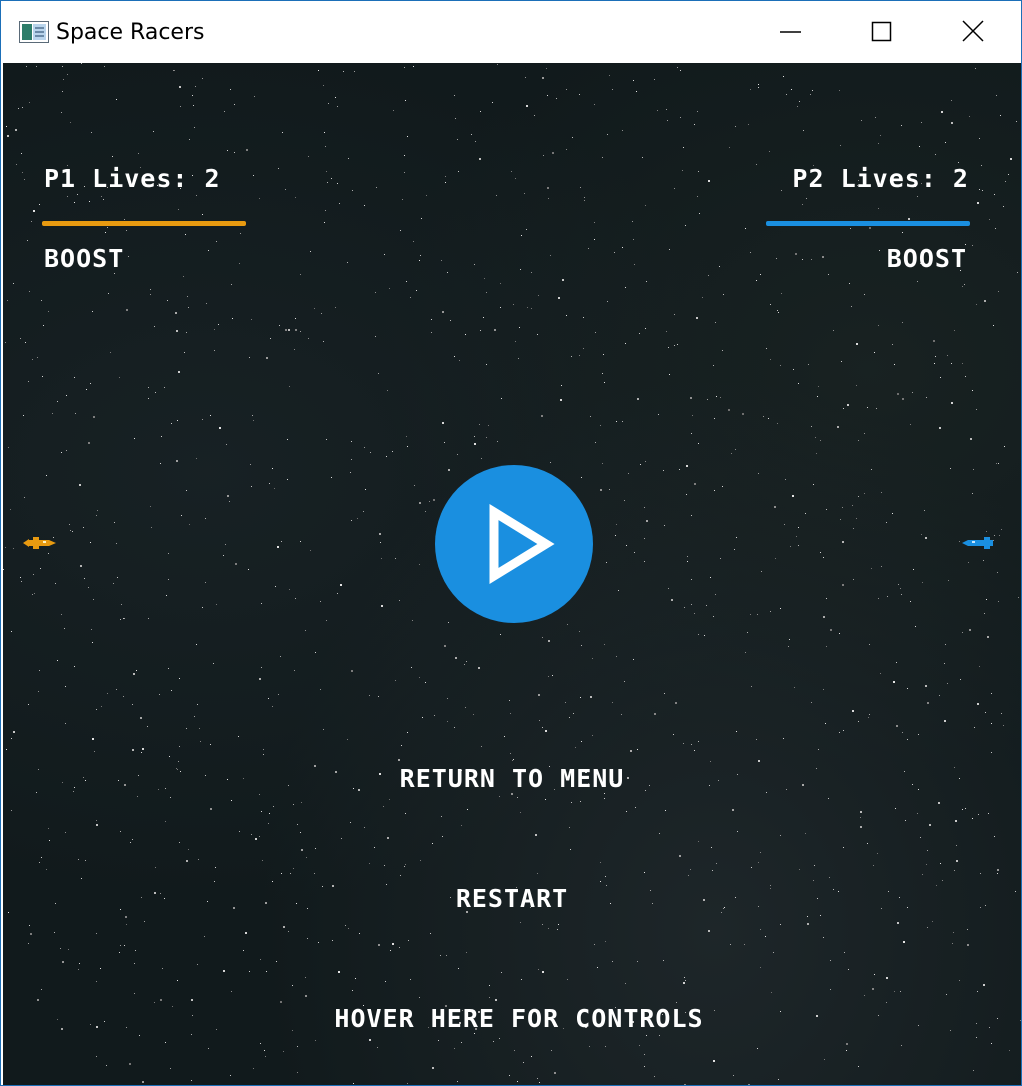 This screenshot has width=1022, height=1086. I want to click on maximize-icon, so click(881, 31).